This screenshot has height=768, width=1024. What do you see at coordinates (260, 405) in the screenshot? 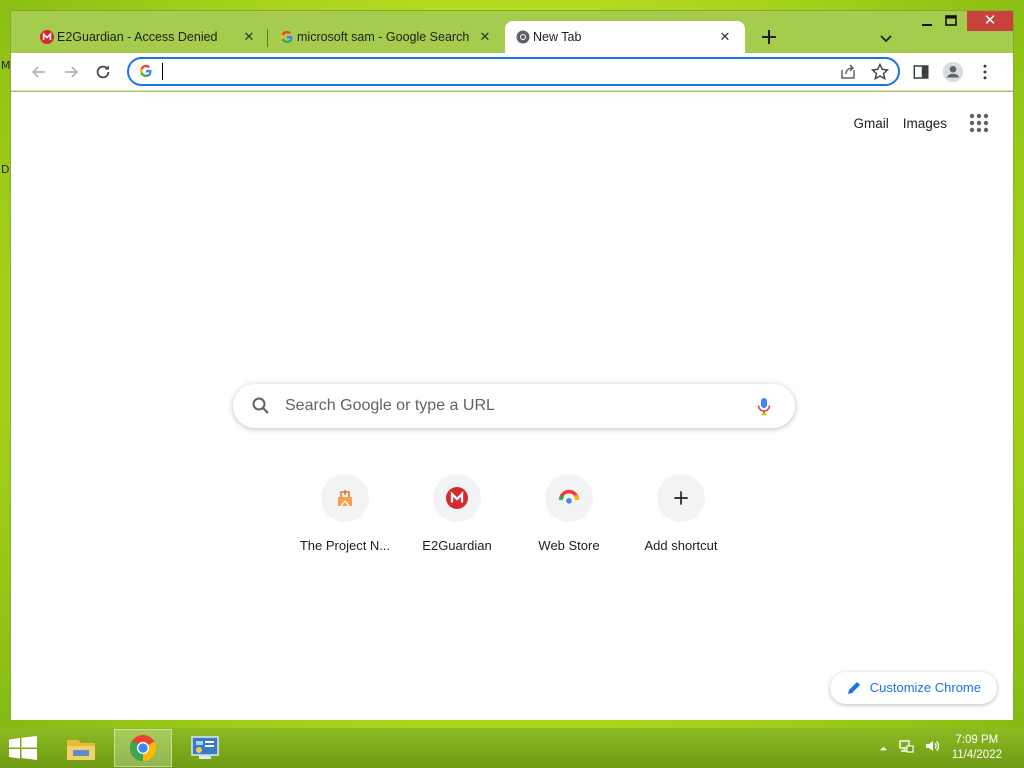
I see `search-icon` at bounding box center [260, 405].